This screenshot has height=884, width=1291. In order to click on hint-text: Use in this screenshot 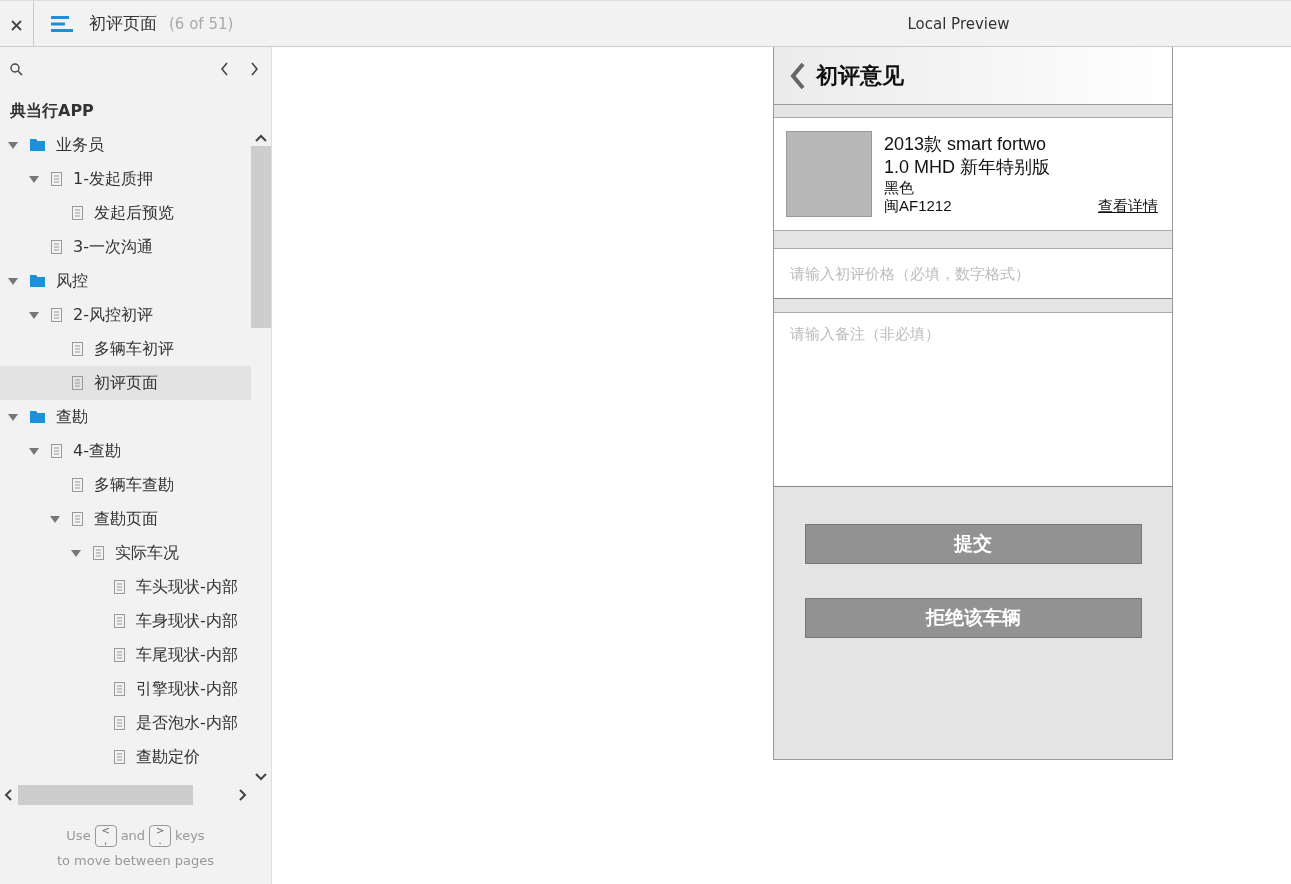, I will do `click(78, 836)`.